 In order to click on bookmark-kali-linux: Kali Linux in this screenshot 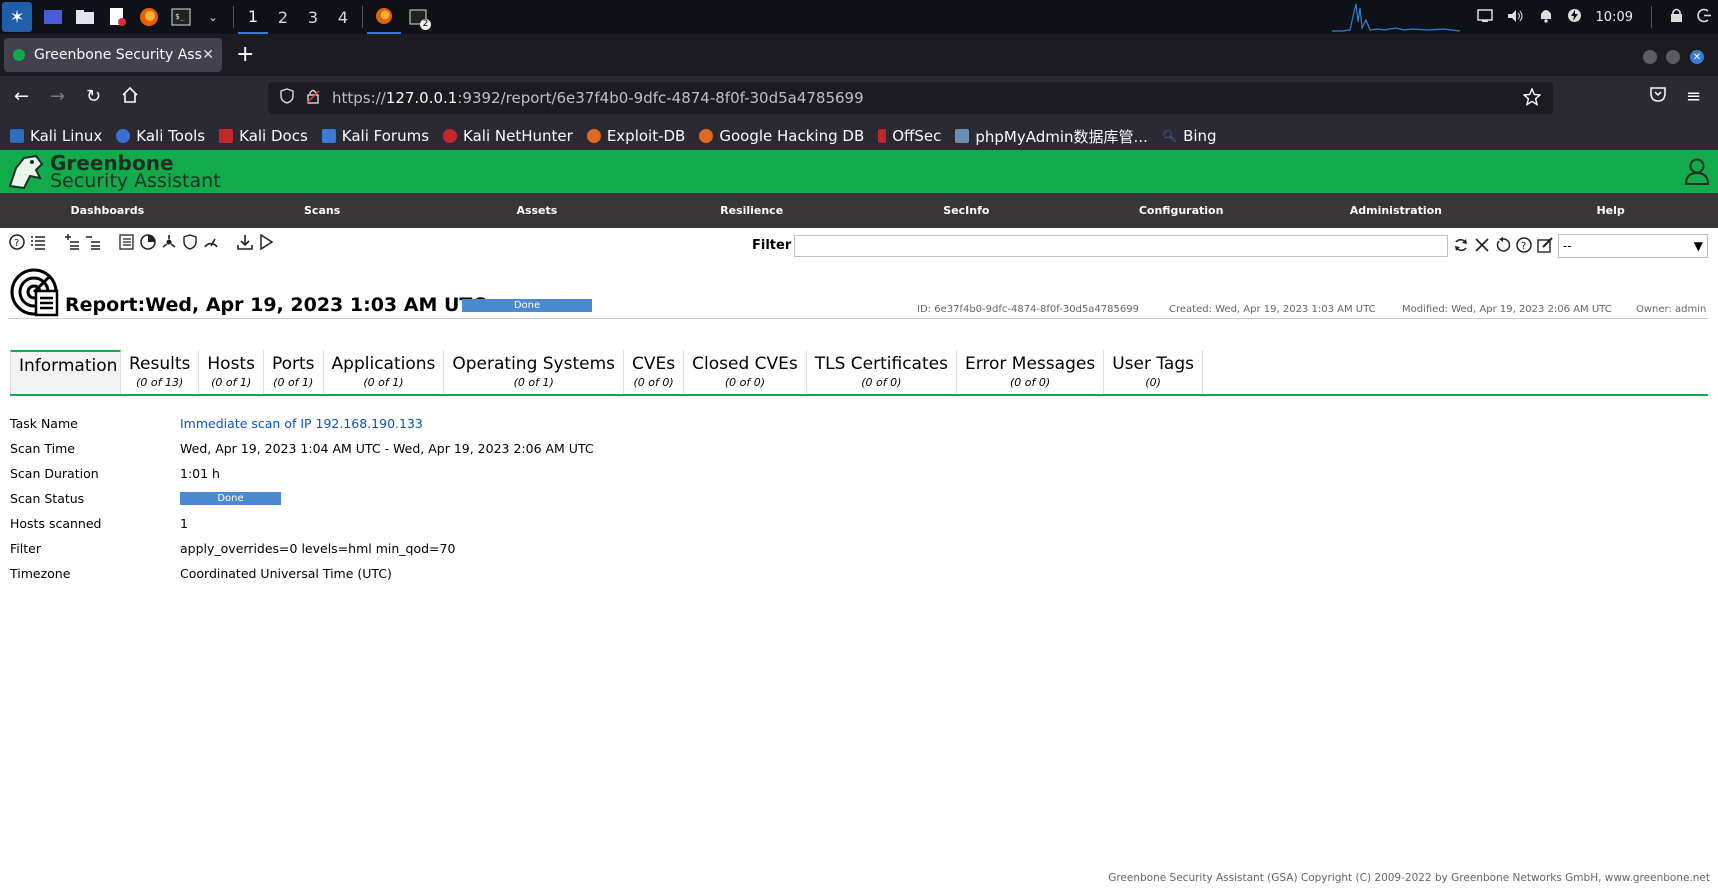, I will do `click(56, 136)`.